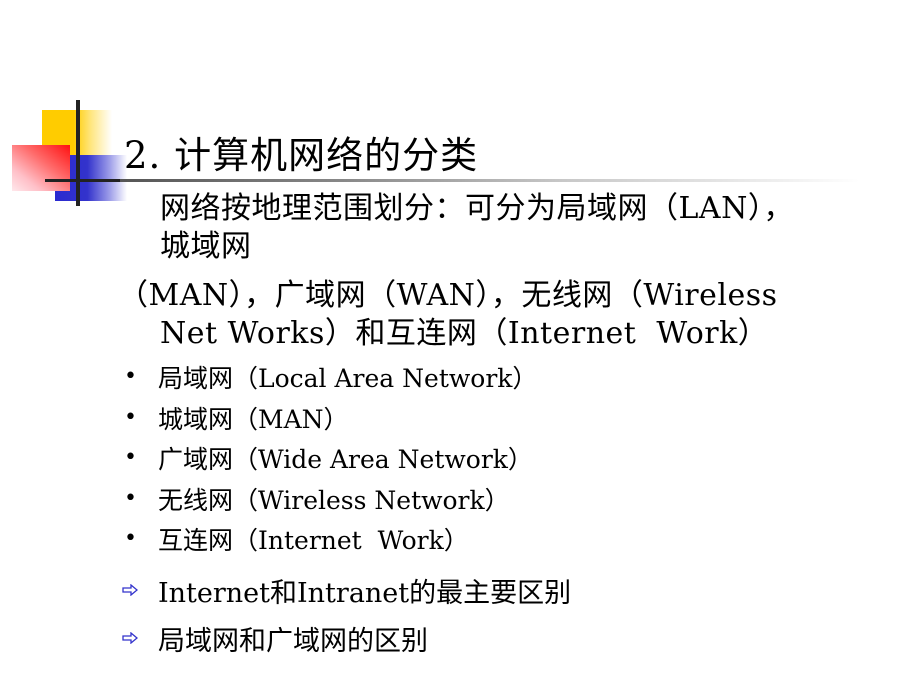  What do you see at coordinates (464, 333) in the screenshot?
I see `paragraph-line-4: Net Works）和互连网（Internet Work）` at bounding box center [464, 333].